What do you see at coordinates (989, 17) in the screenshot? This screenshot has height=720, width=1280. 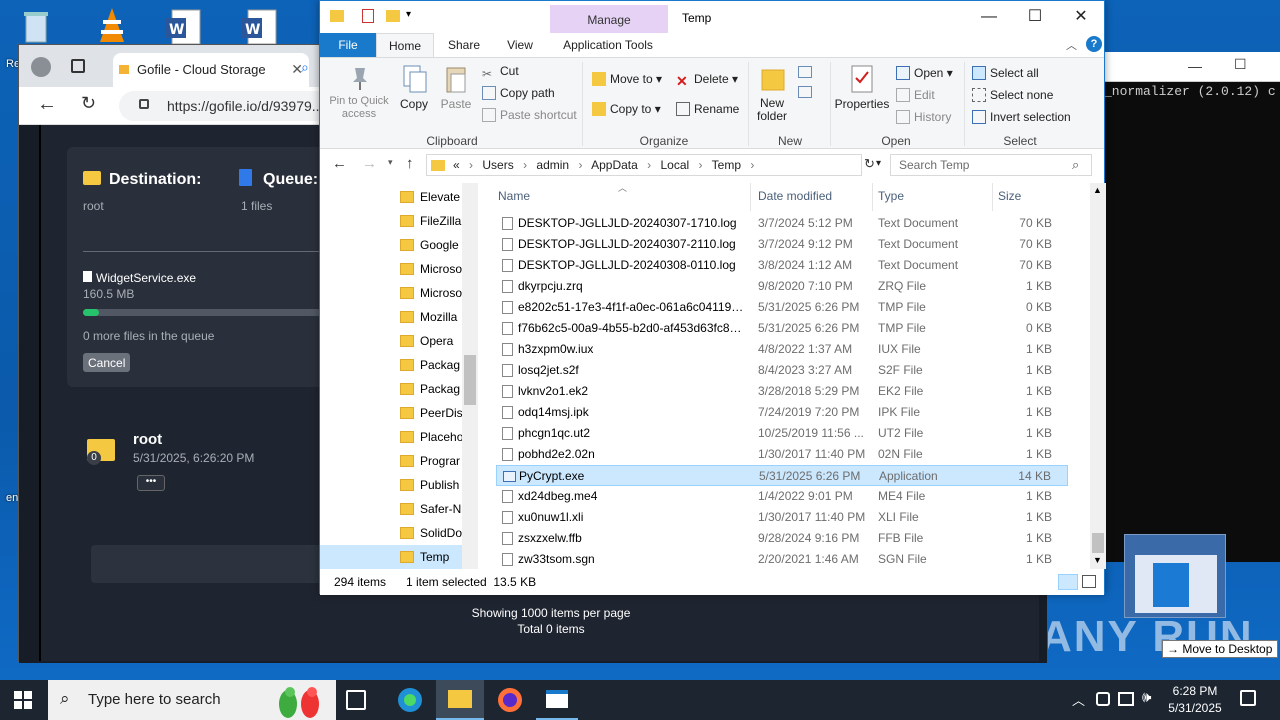 I see `minimize-button: —` at bounding box center [989, 17].